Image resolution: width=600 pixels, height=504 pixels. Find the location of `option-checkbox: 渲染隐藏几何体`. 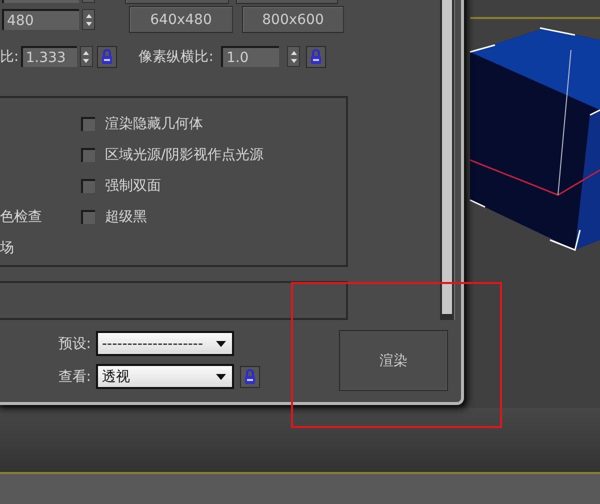

option-checkbox: 渲染隐藏几何体 is located at coordinates (213, 124).